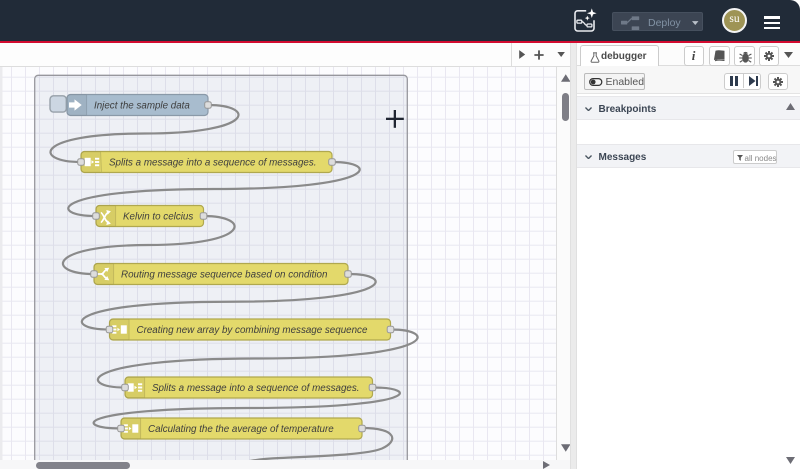 Image resolution: width=800 pixels, height=469 pixels. What do you see at coordinates (158, 216) in the screenshot?
I see `svg-text: Kelvin to celcius` at bounding box center [158, 216].